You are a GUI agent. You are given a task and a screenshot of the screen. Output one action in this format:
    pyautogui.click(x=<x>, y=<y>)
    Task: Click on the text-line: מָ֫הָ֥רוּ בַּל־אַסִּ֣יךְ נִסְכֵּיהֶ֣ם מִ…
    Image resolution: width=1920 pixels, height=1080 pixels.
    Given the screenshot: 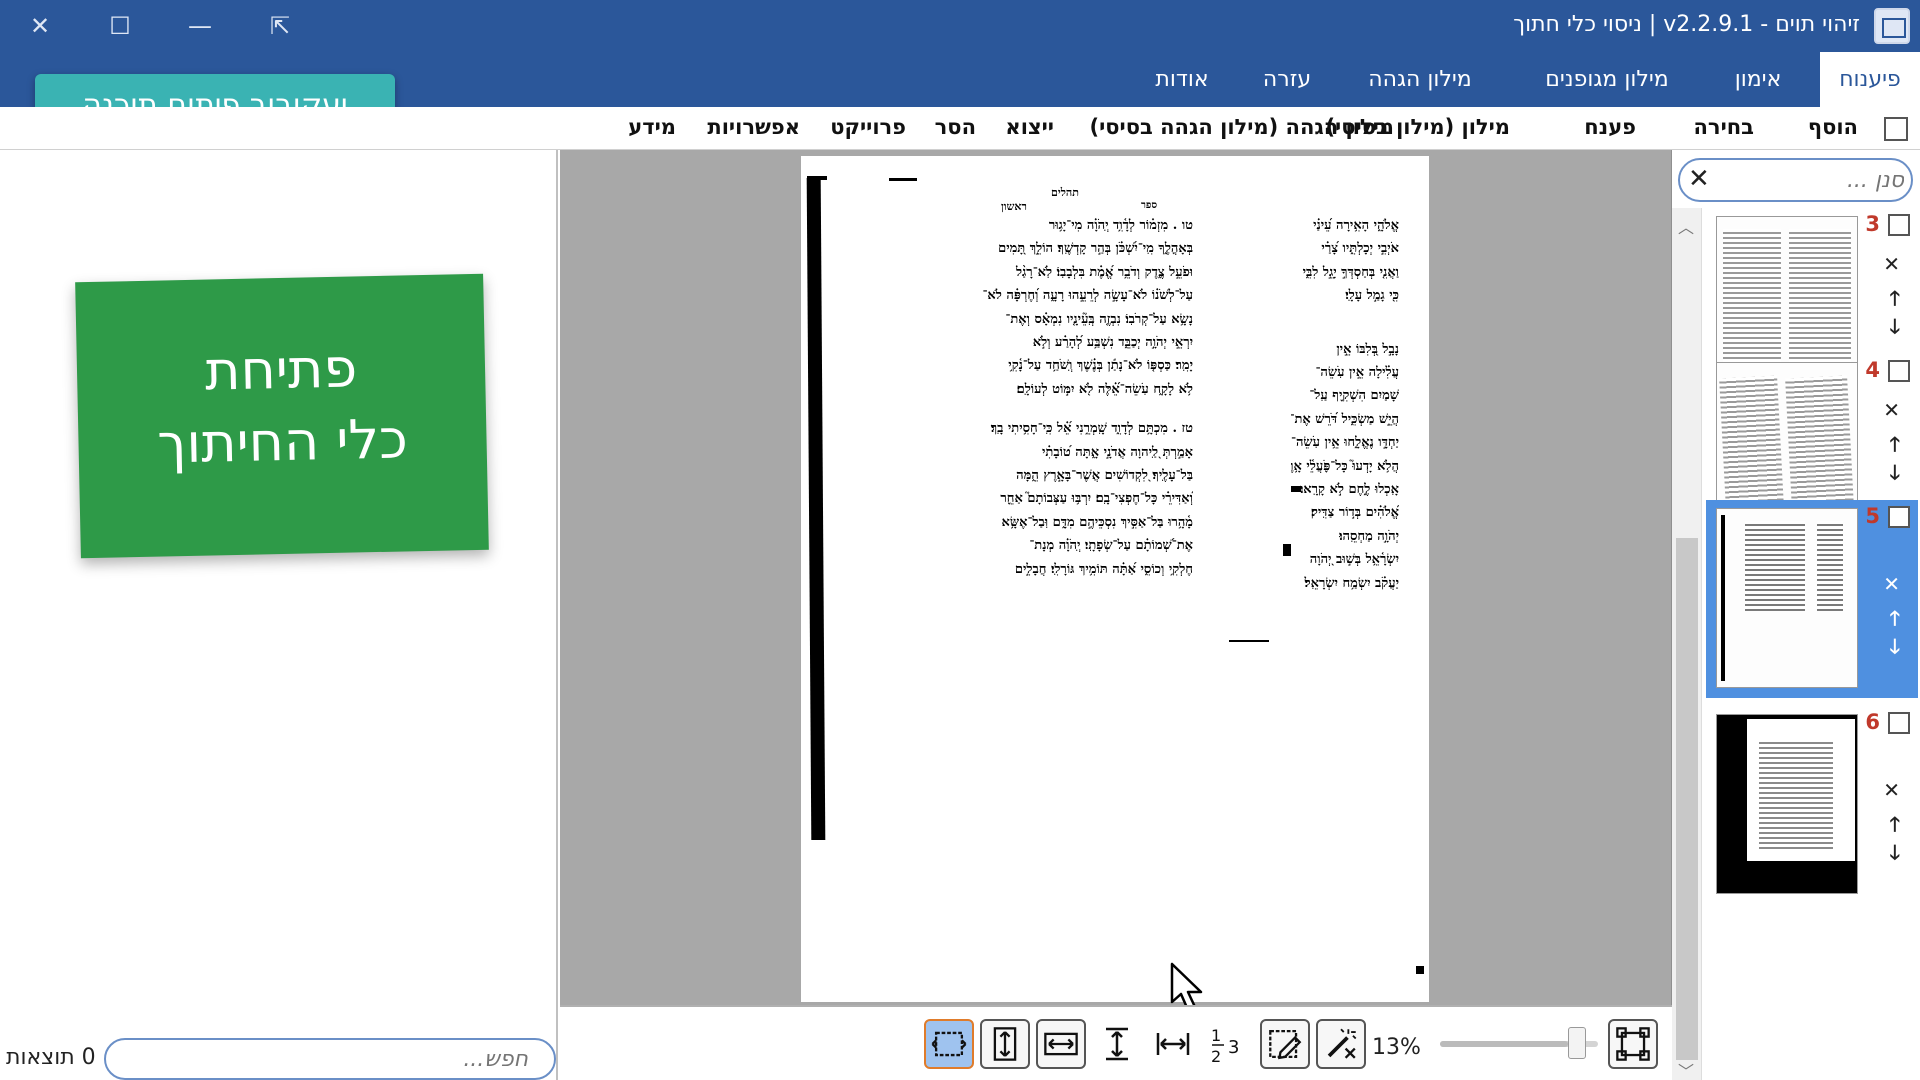 What is the action you would take?
    pyautogui.click(x=1097, y=522)
    